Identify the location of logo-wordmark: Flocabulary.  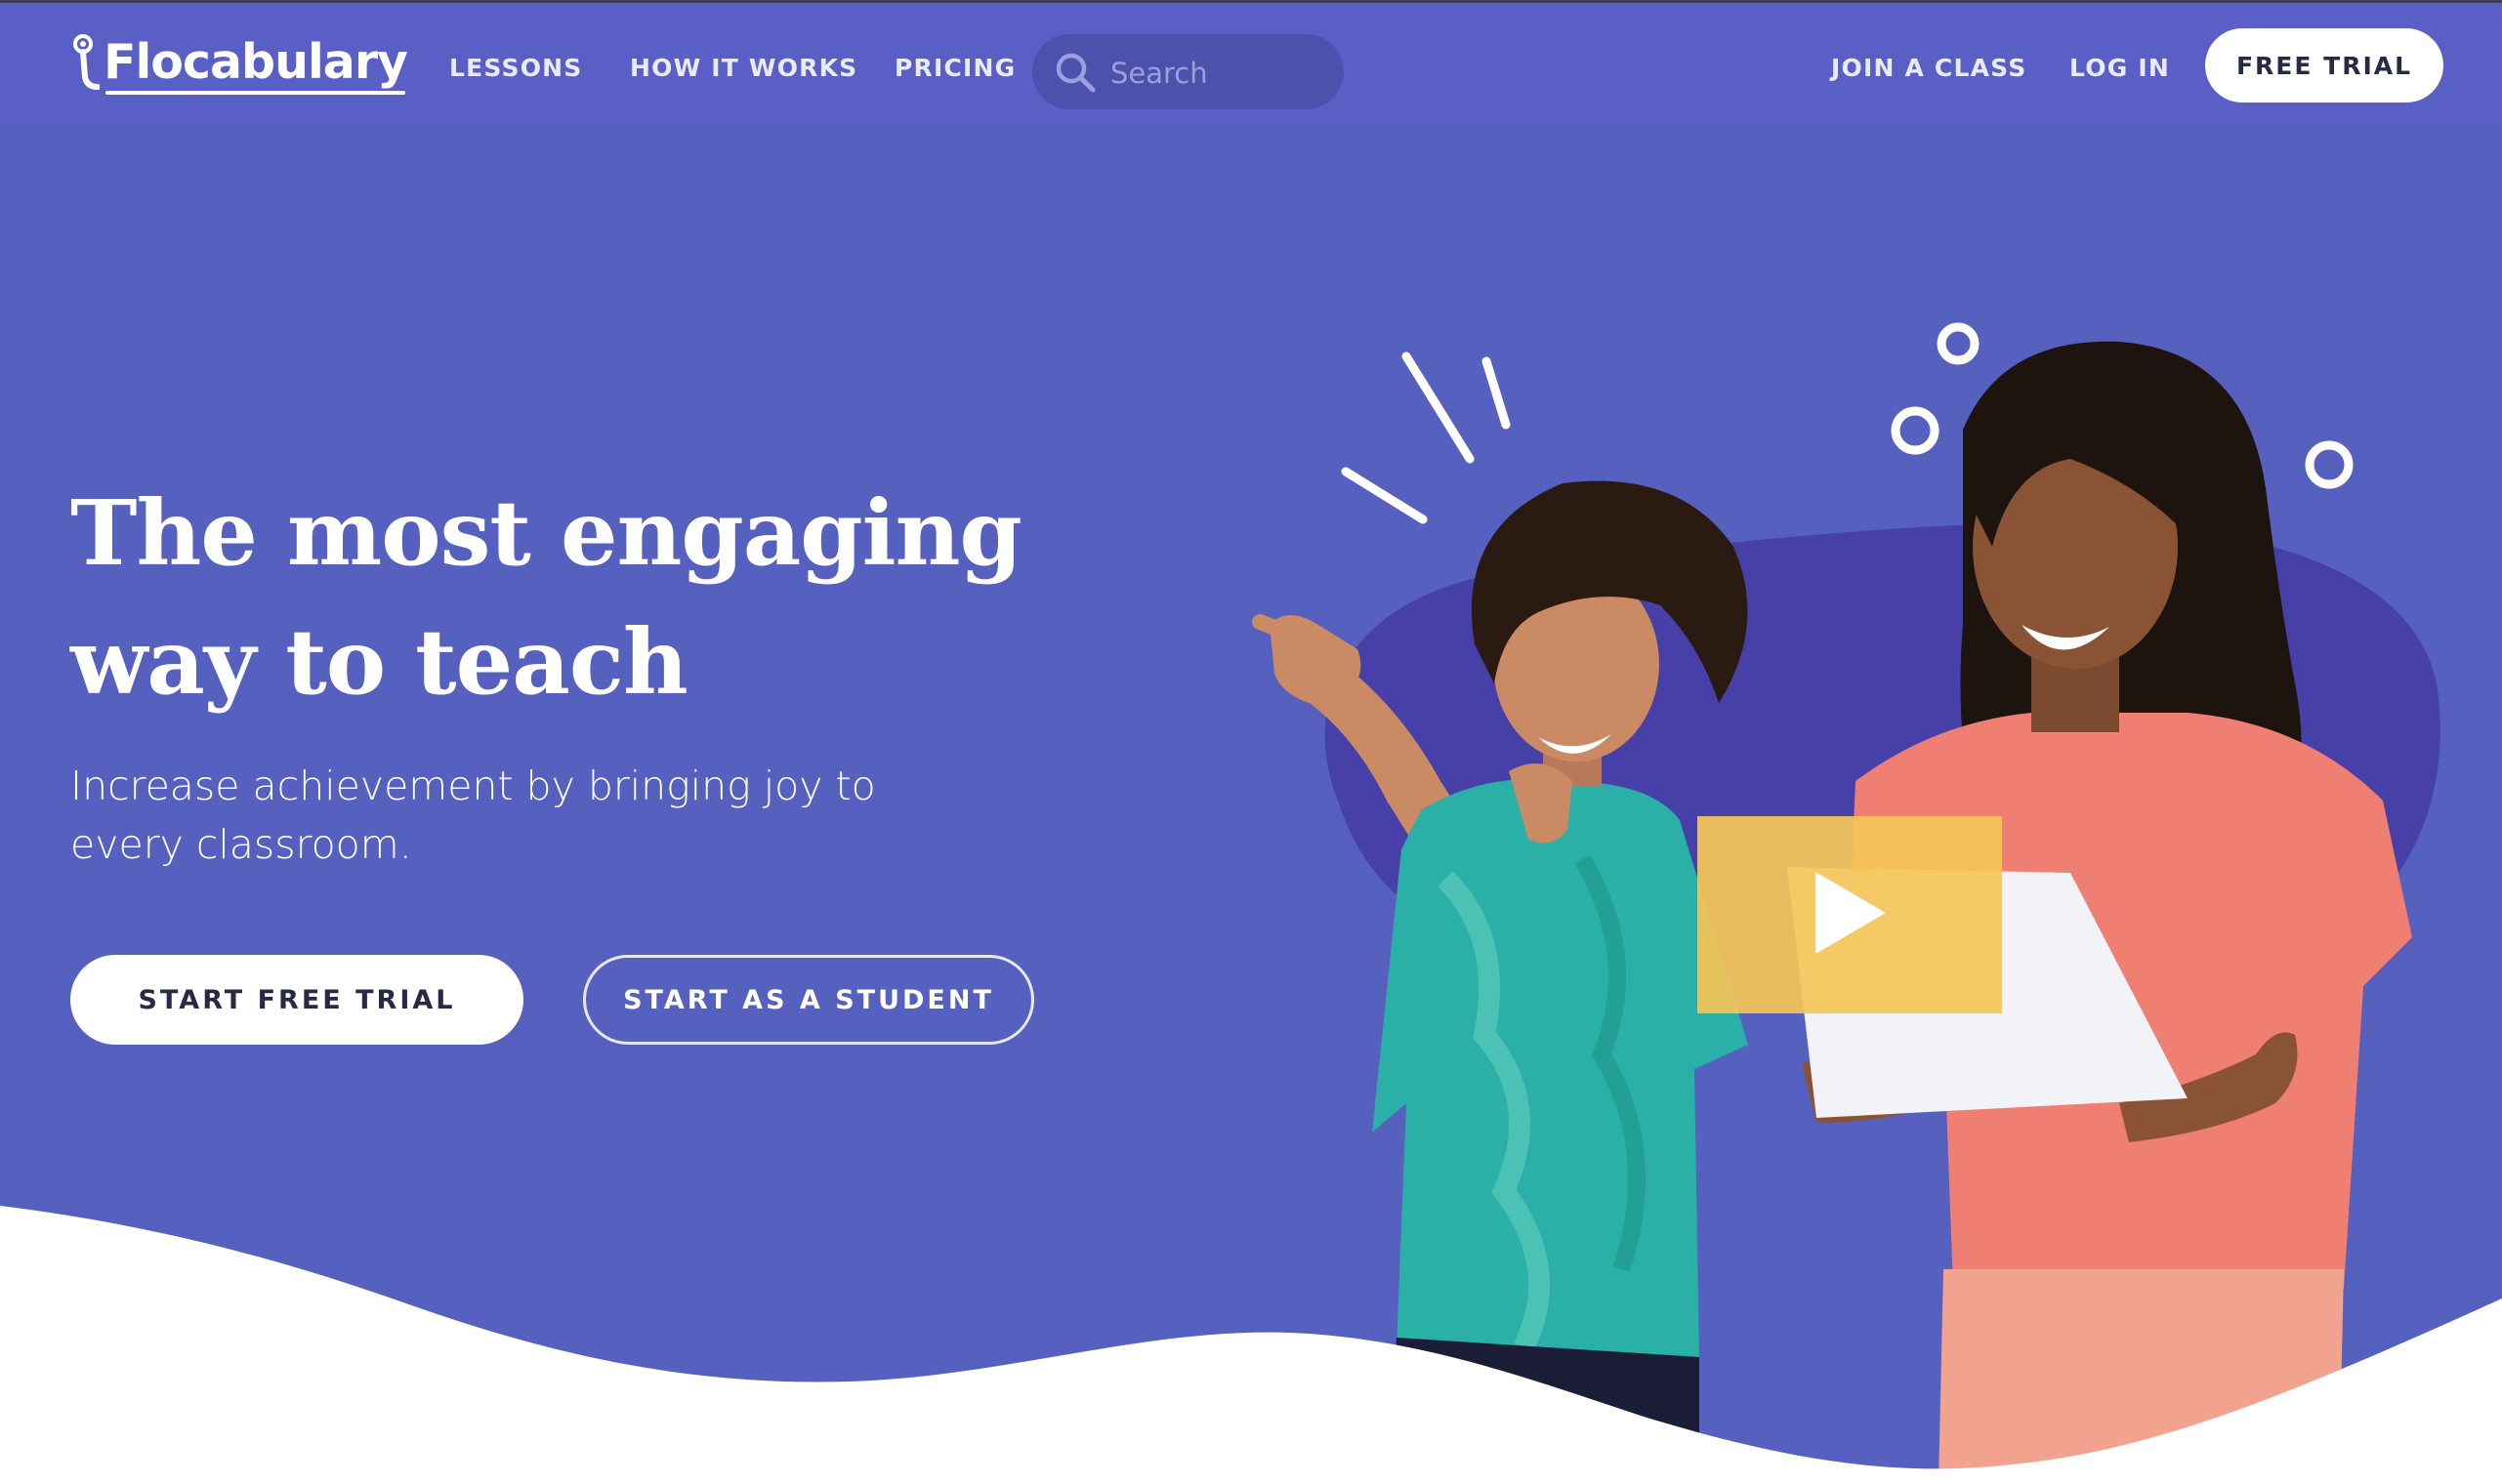
(256, 62).